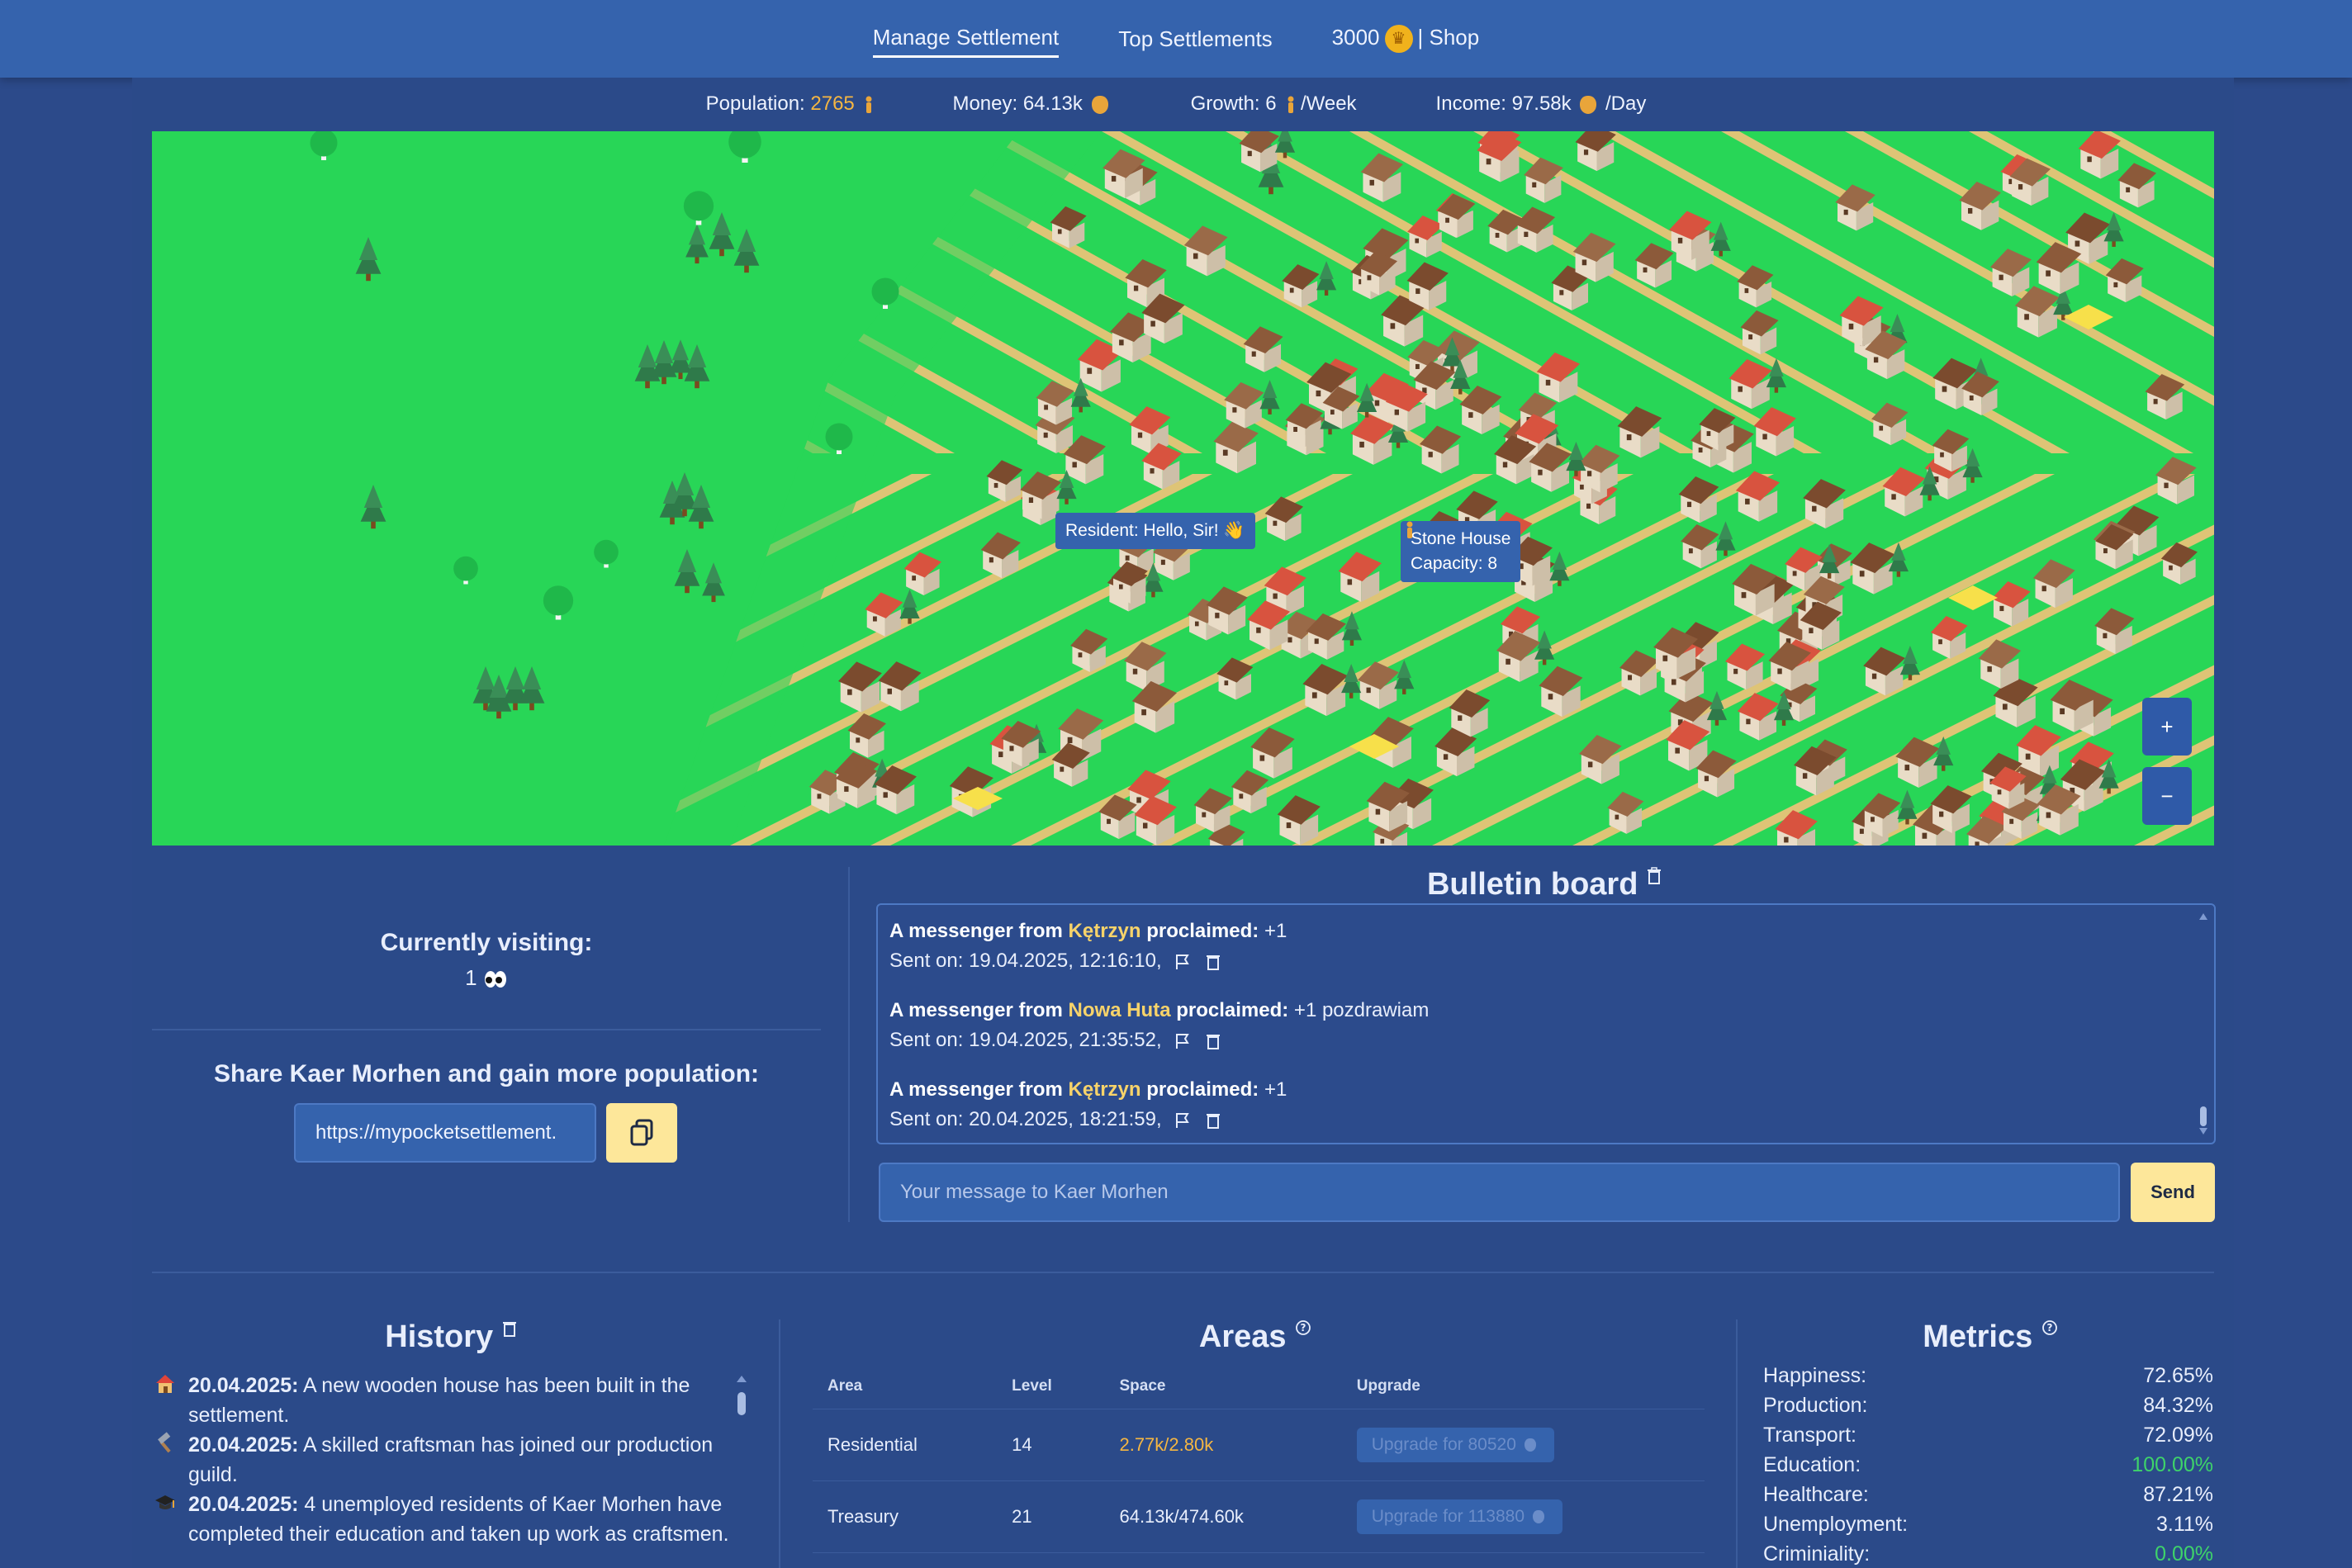 This screenshot has height=1568, width=2352. What do you see at coordinates (1499, 1192) in the screenshot?
I see `message-input: Your message to Kaer Morhen` at bounding box center [1499, 1192].